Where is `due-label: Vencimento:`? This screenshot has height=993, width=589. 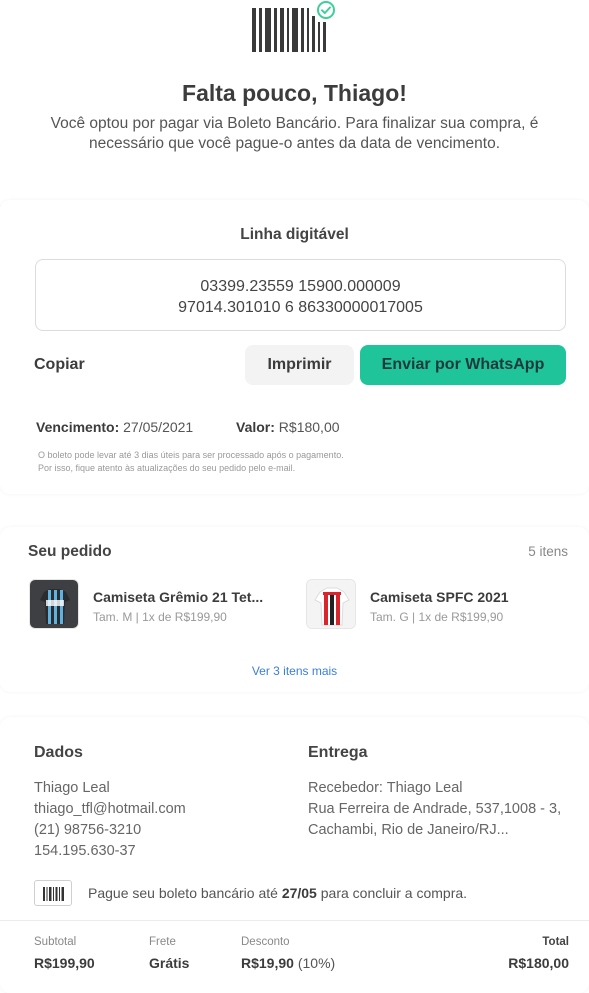
due-label: Vencimento: is located at coordinates (78, 427).